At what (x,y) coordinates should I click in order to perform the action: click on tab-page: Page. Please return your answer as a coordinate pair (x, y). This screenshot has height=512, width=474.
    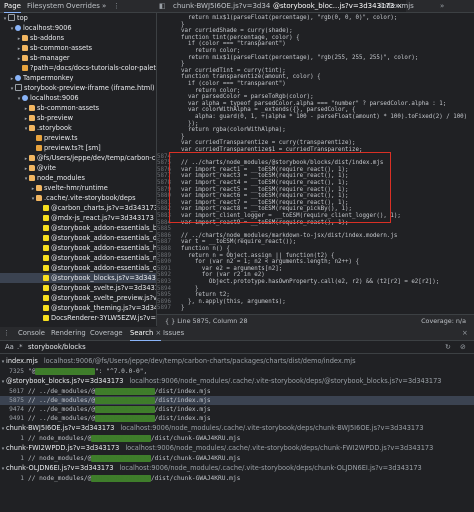
    Looking at the image, I should click on (12, 6).